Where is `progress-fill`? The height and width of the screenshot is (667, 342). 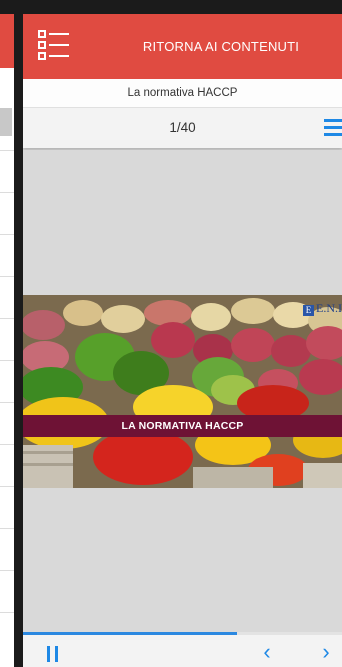
progress-fill is located at coordinates (130, 633).